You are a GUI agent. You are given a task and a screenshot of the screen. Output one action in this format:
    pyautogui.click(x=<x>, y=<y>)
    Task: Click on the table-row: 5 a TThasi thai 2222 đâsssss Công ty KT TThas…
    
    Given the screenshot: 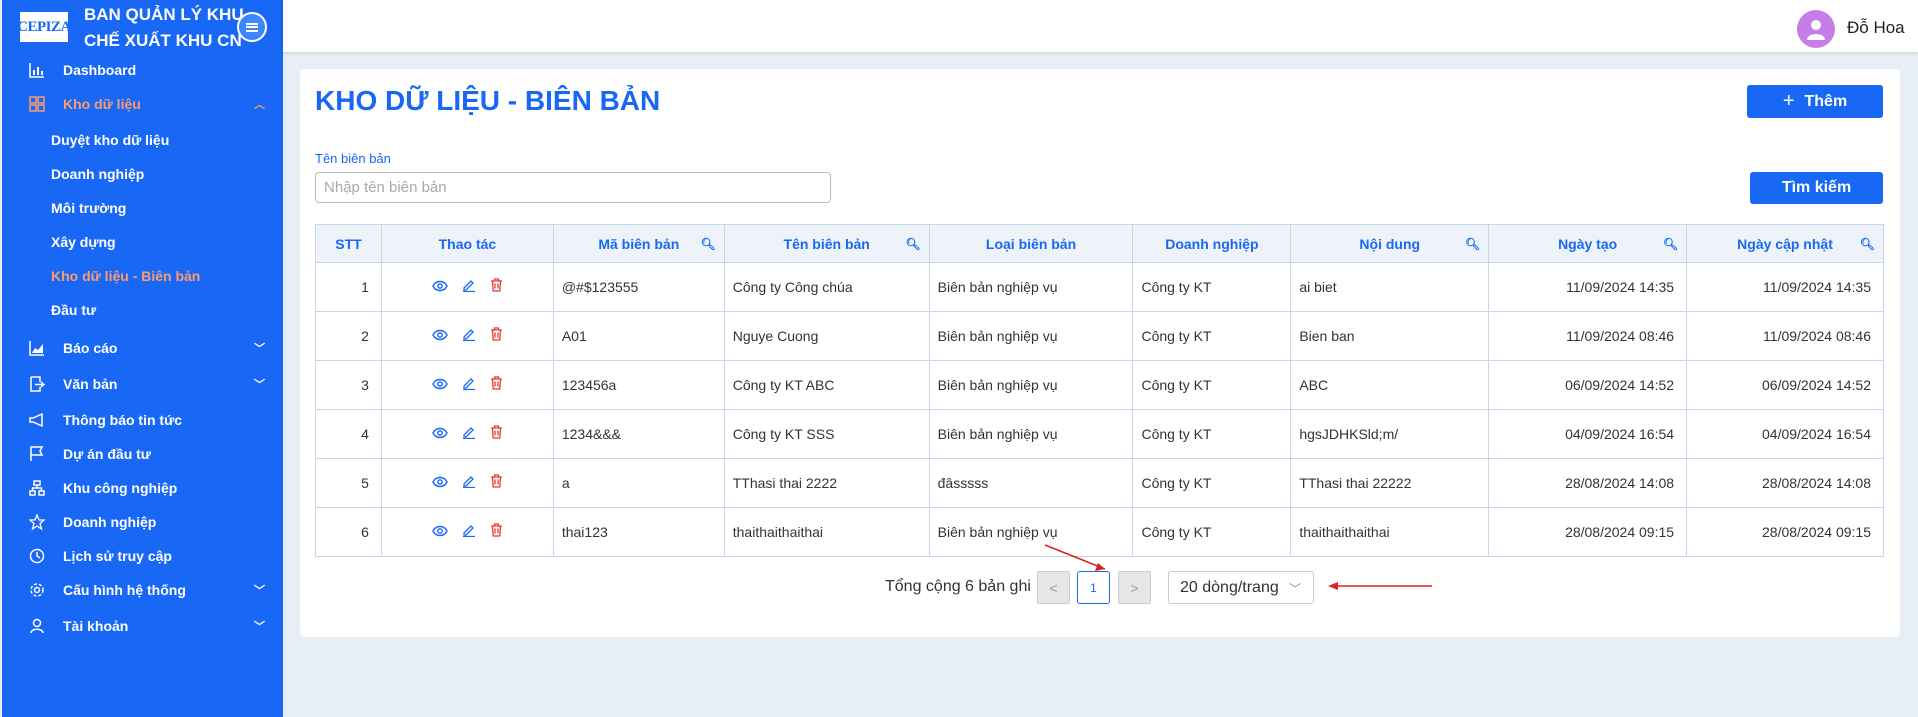 What is the action you would take?
    pyautogui.click(x=1099, y=483)
    